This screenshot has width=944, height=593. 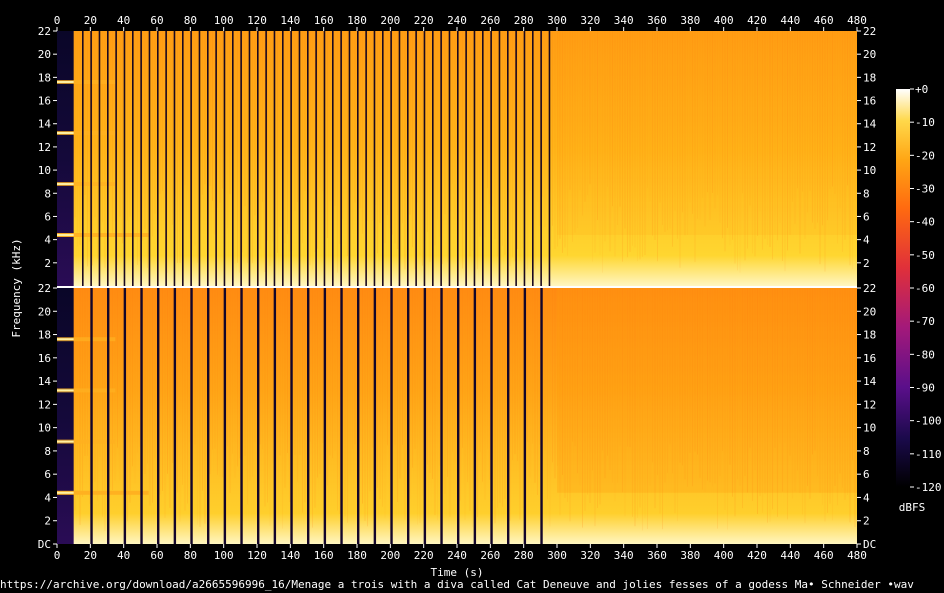 What do you see at coordinates (928, 487) in the screenshot?
I see `colorbar-tick-label: -120` at bounding box center [928, 487].